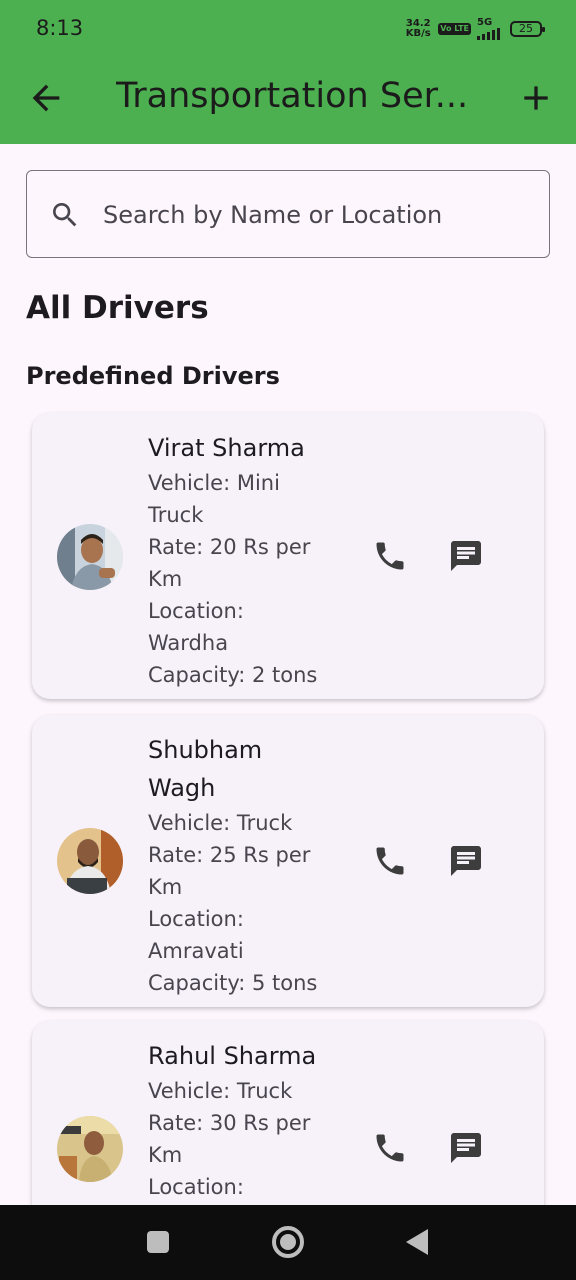 The height and width of the screenshot is (1280, 576). What do you see at coordinates (313, 215) in the screenshot?
I see `search-input` at bounding box center [313, 215].